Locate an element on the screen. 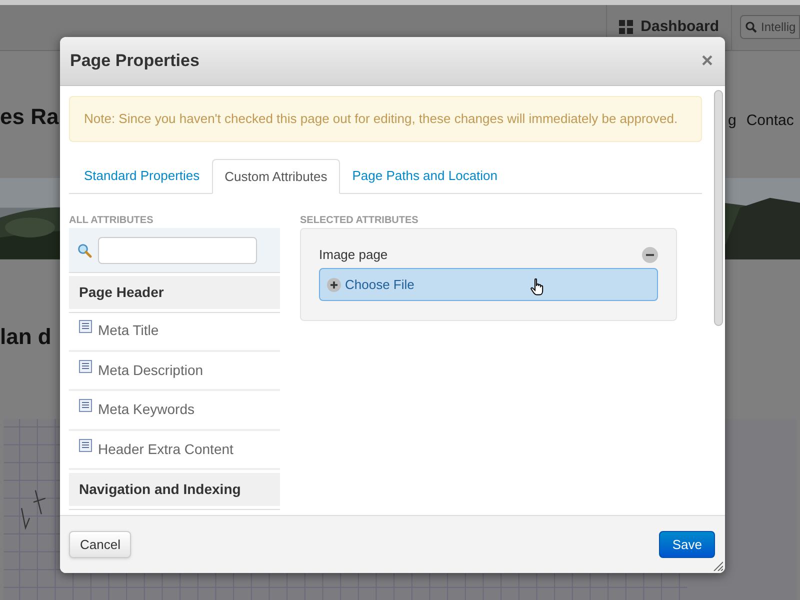 The image size is (800, 600). site-title: es Ra is located at coordinates (29, 117).